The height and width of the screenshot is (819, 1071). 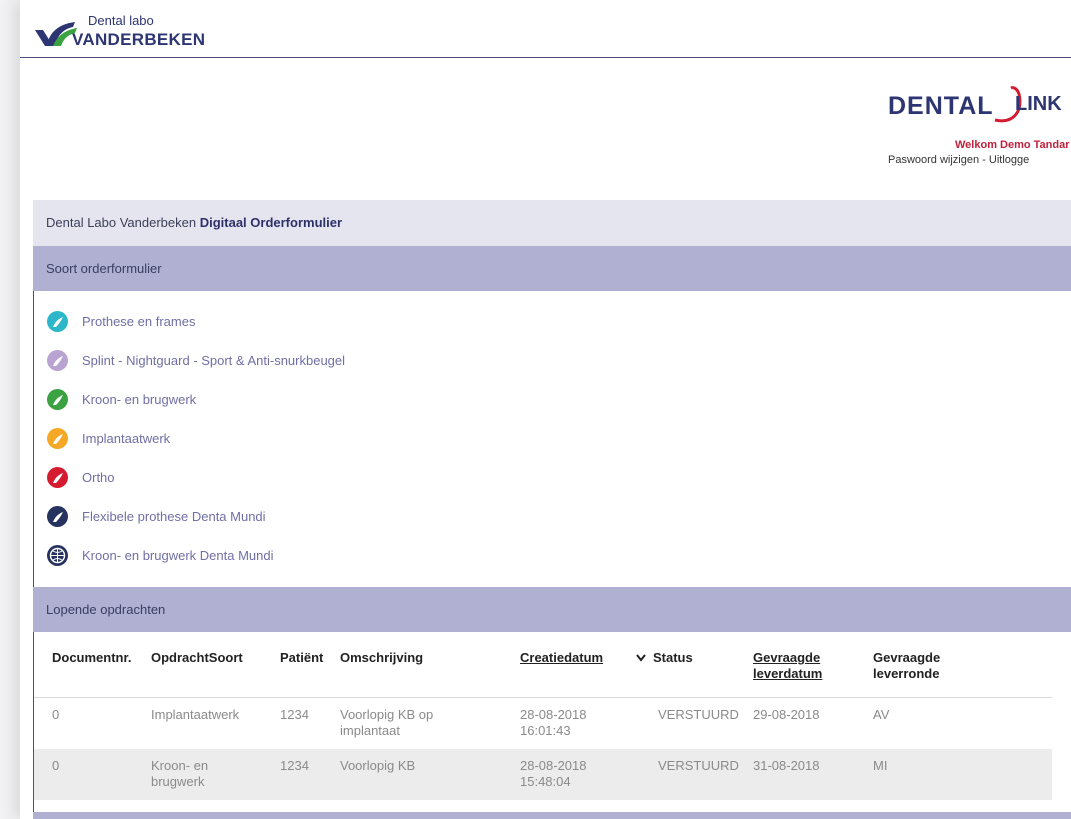 What do you see at coordinates (180, 773) in the screenshot?
I see `cell-type: Kroon- en brugwerk` at bounding box center [180, 773].